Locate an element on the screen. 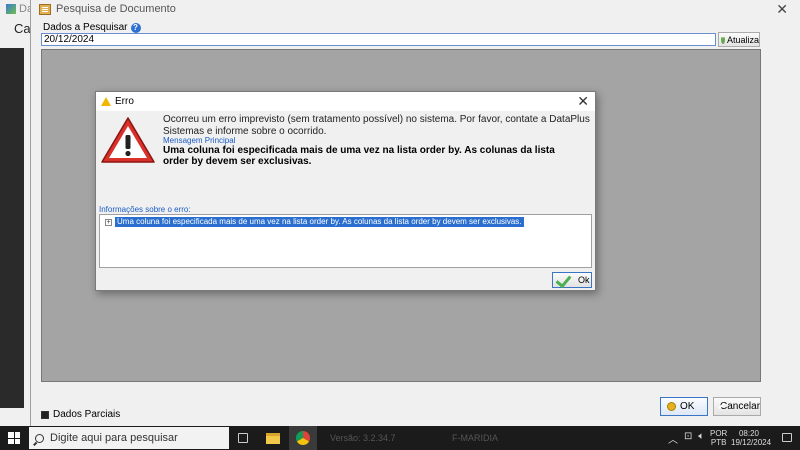  search-window-titlebar: Pesquisa de Documento is located at coordinates (415, 9).